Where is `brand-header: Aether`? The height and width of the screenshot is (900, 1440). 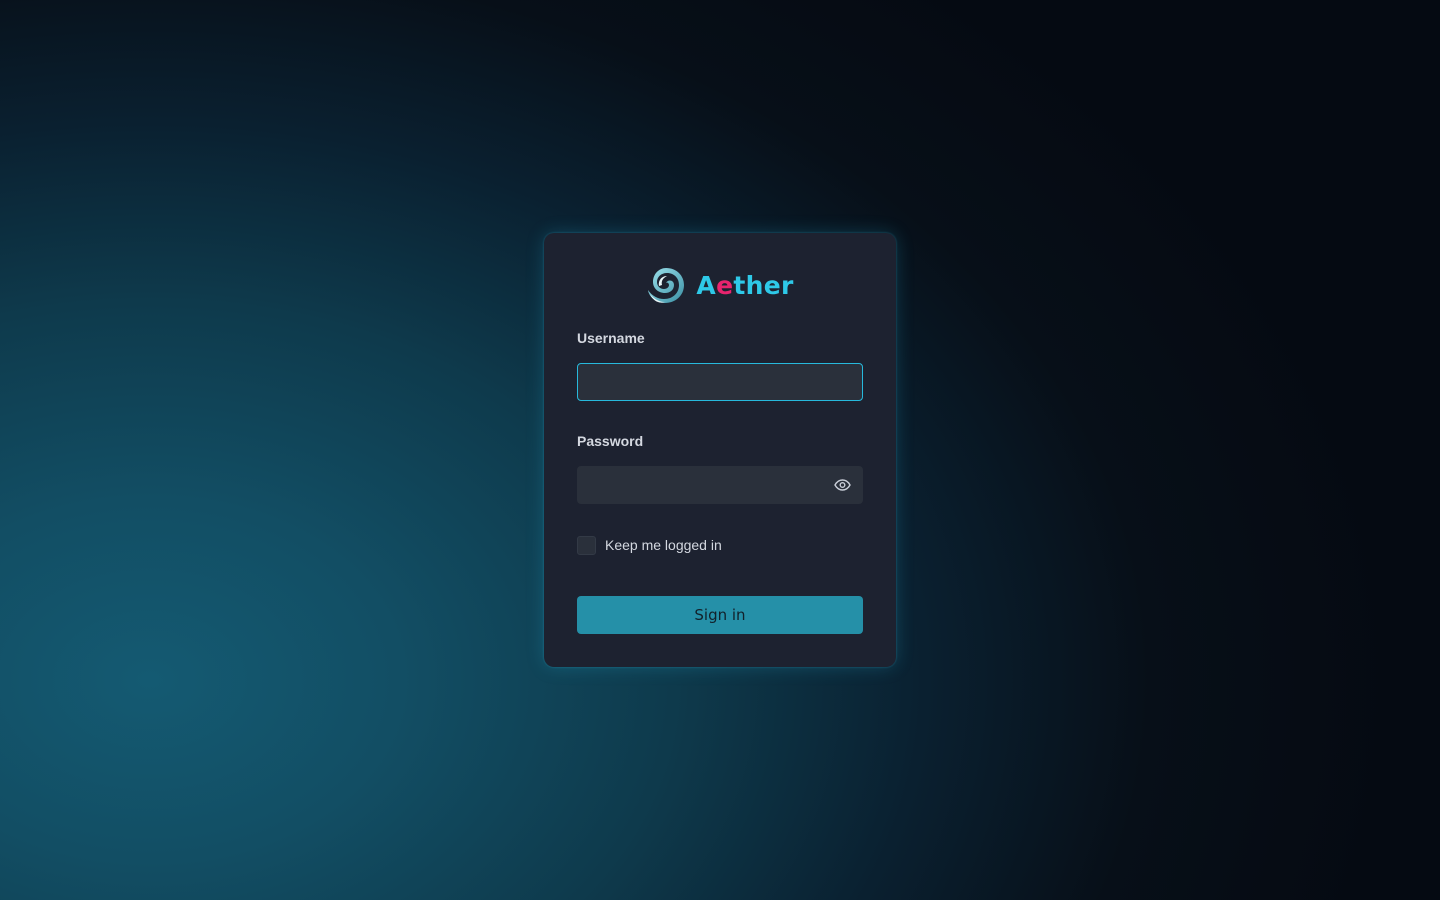
brand-header: Aether is located at coordinates (720, 286).